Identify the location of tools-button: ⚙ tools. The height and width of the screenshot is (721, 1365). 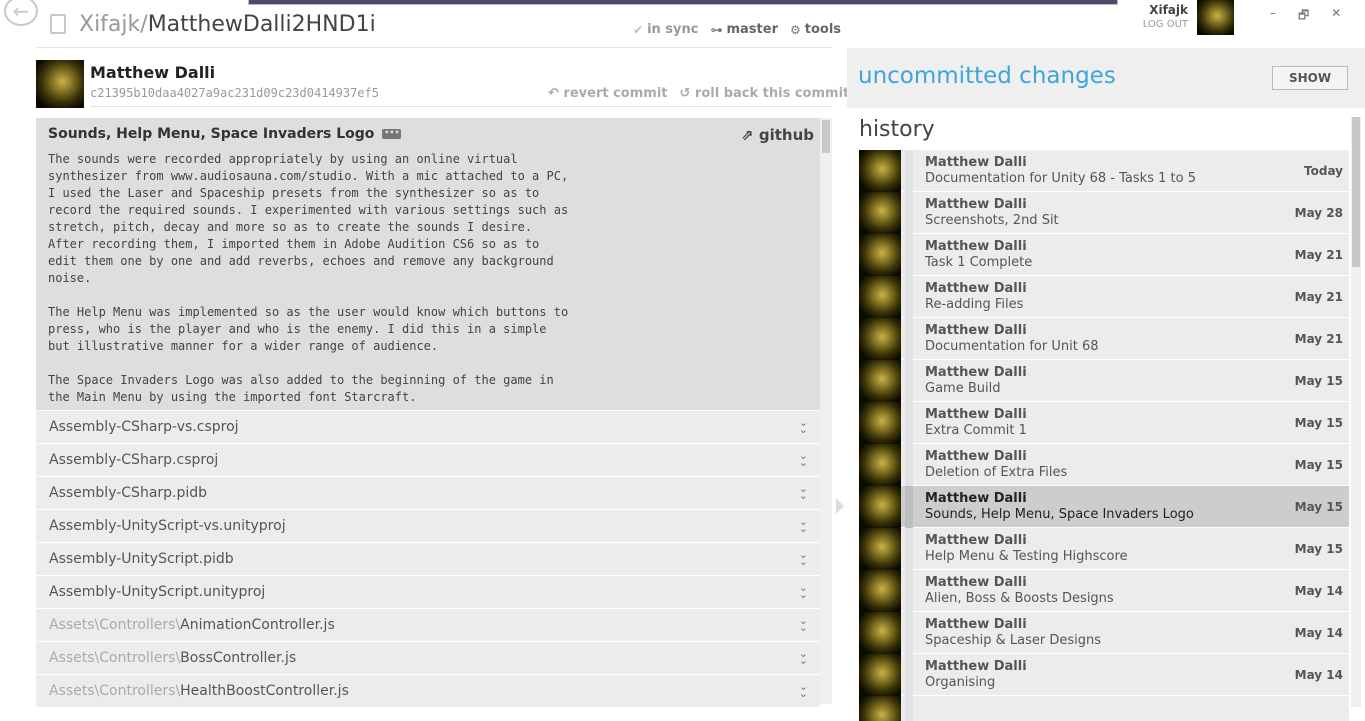
(815, 29).